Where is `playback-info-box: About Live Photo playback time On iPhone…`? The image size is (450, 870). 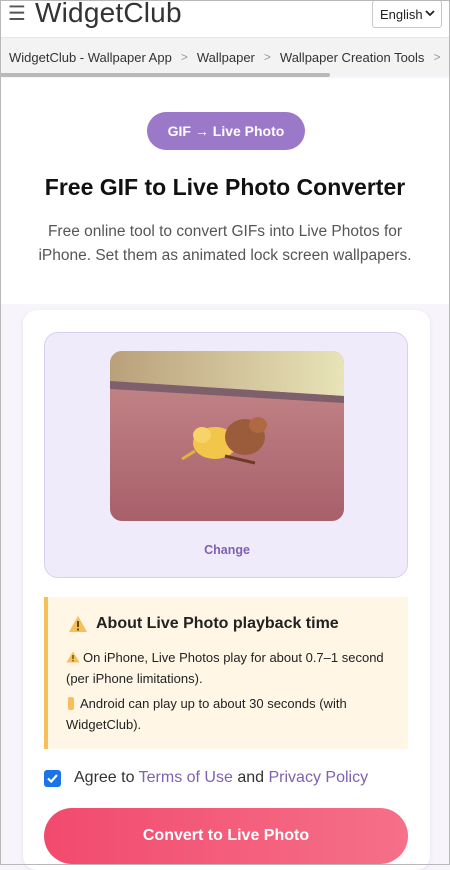
playback-info-box: About Live Photo playback time On iPhone… is located at coordinates (226, 673).